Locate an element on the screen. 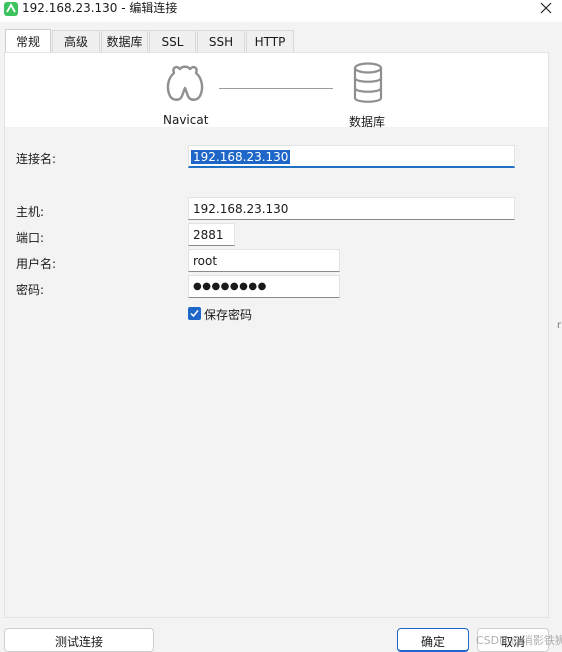 This screenshot has width=562, height=652. password-value: ●●●●●●●● is located at coordinates (230, 286).